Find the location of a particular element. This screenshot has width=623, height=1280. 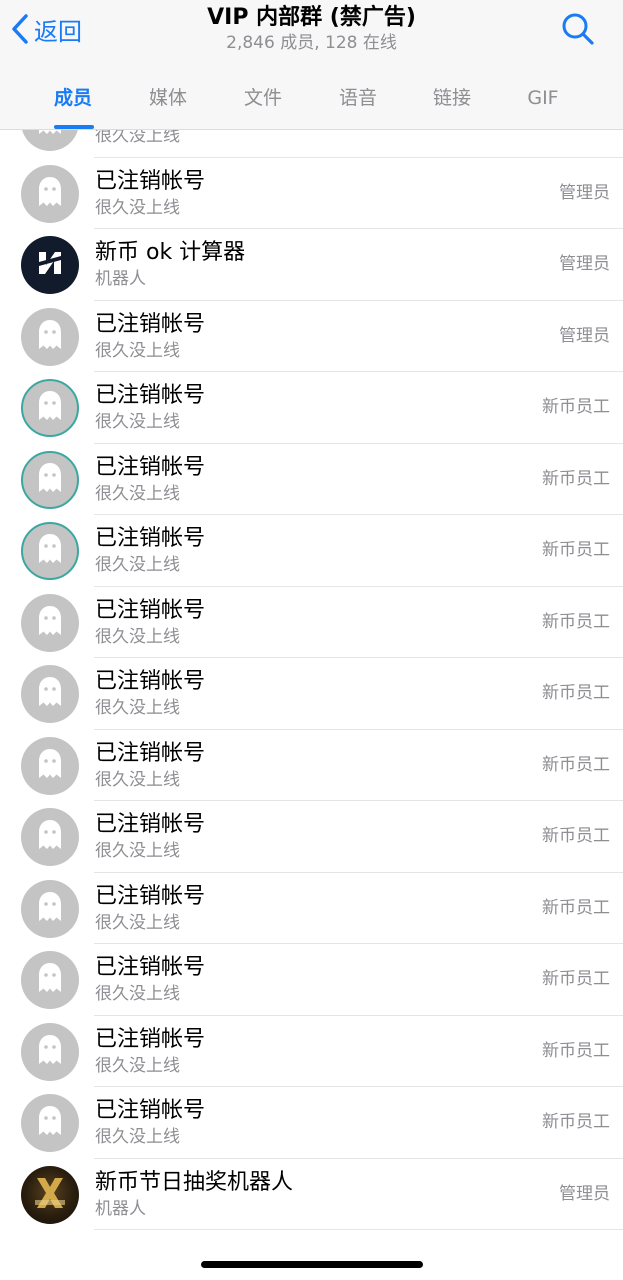

member-row: 新币 ok 计算器机器人 管理员 is located at coordinates (311, 265).